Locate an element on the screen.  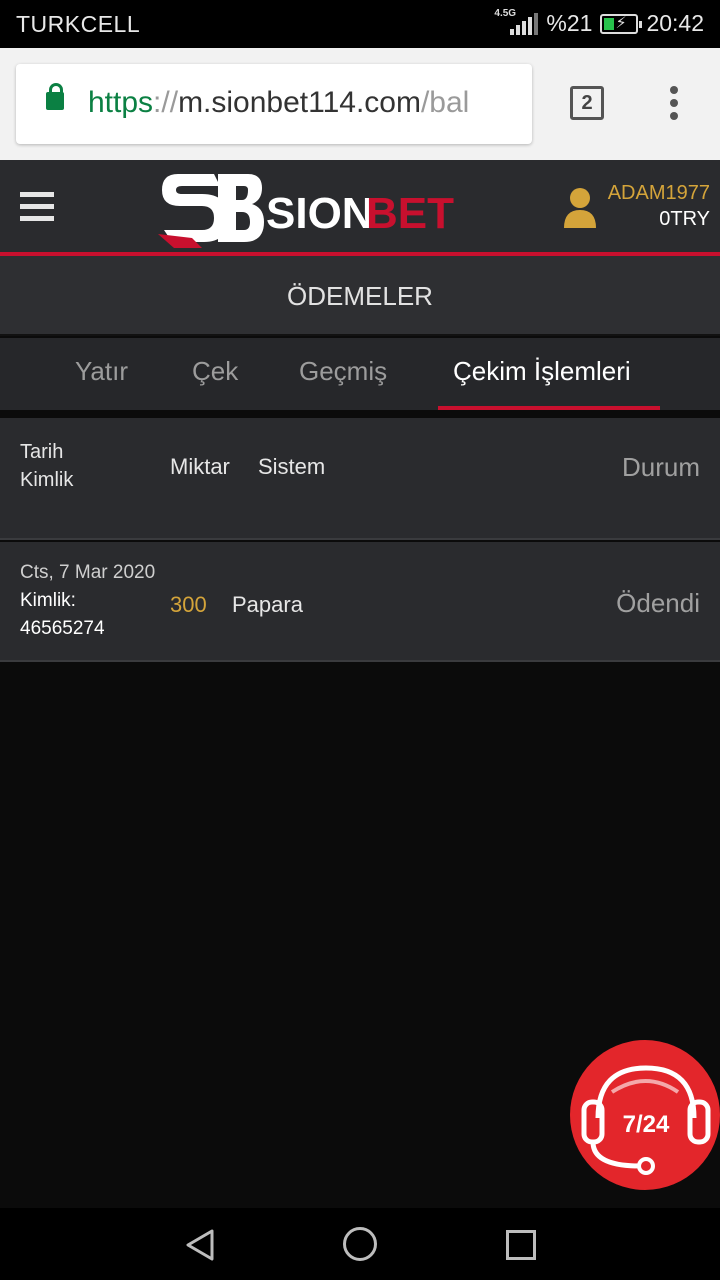
tab-switcher-button: 2 is located at coordinates (587, 103).